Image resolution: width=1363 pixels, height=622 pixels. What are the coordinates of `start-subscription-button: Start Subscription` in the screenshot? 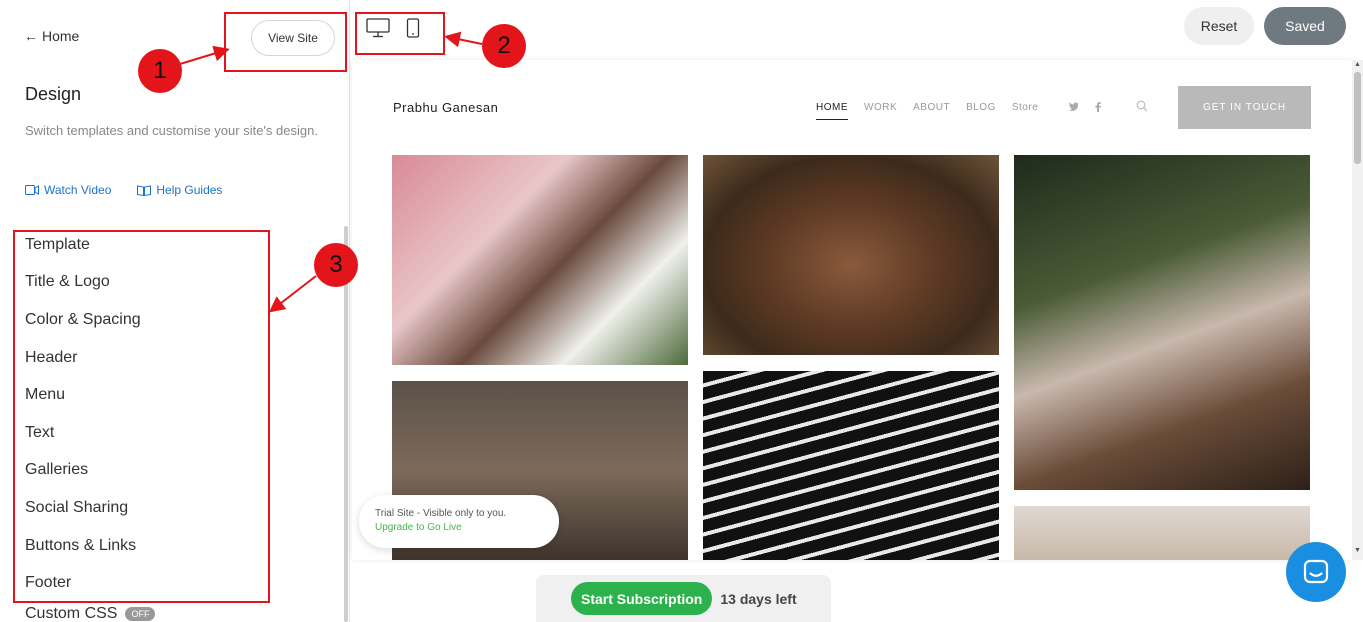 It's located at (642, 598).